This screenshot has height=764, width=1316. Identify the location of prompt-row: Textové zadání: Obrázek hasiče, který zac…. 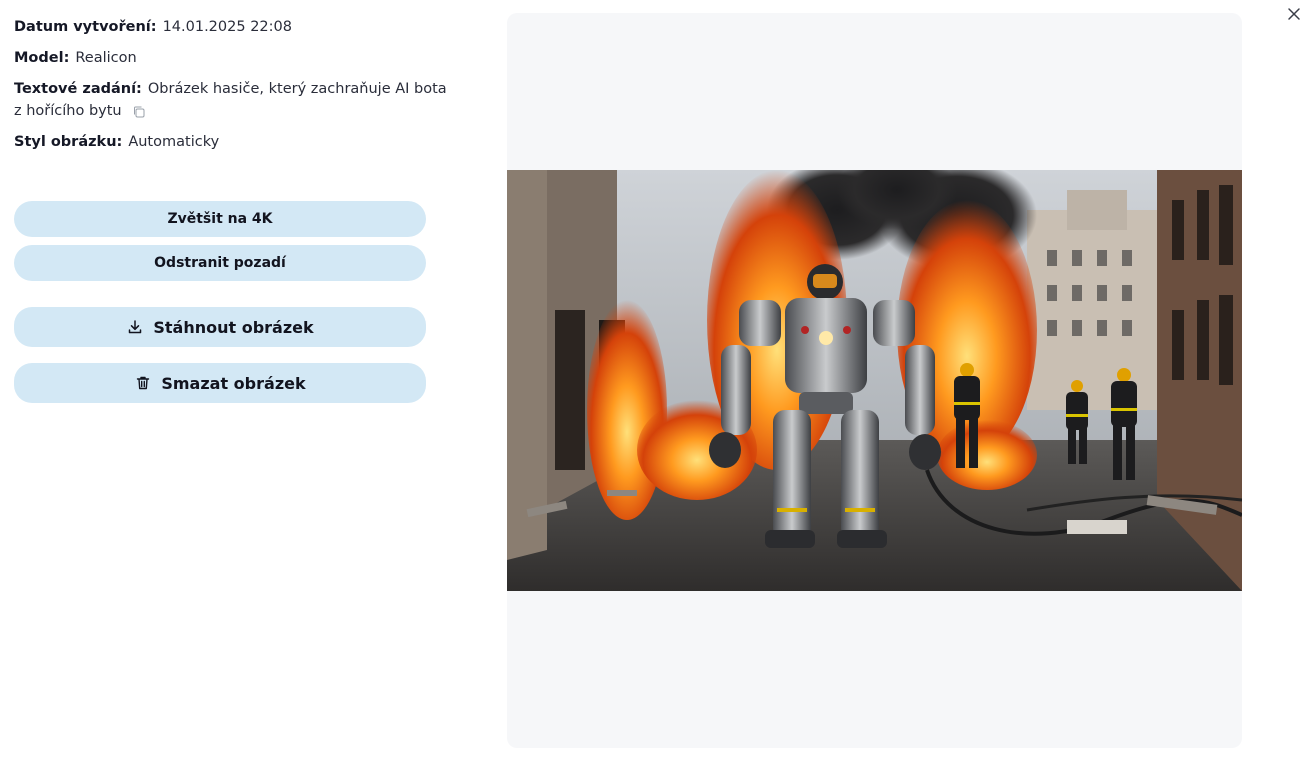
(234, 100).